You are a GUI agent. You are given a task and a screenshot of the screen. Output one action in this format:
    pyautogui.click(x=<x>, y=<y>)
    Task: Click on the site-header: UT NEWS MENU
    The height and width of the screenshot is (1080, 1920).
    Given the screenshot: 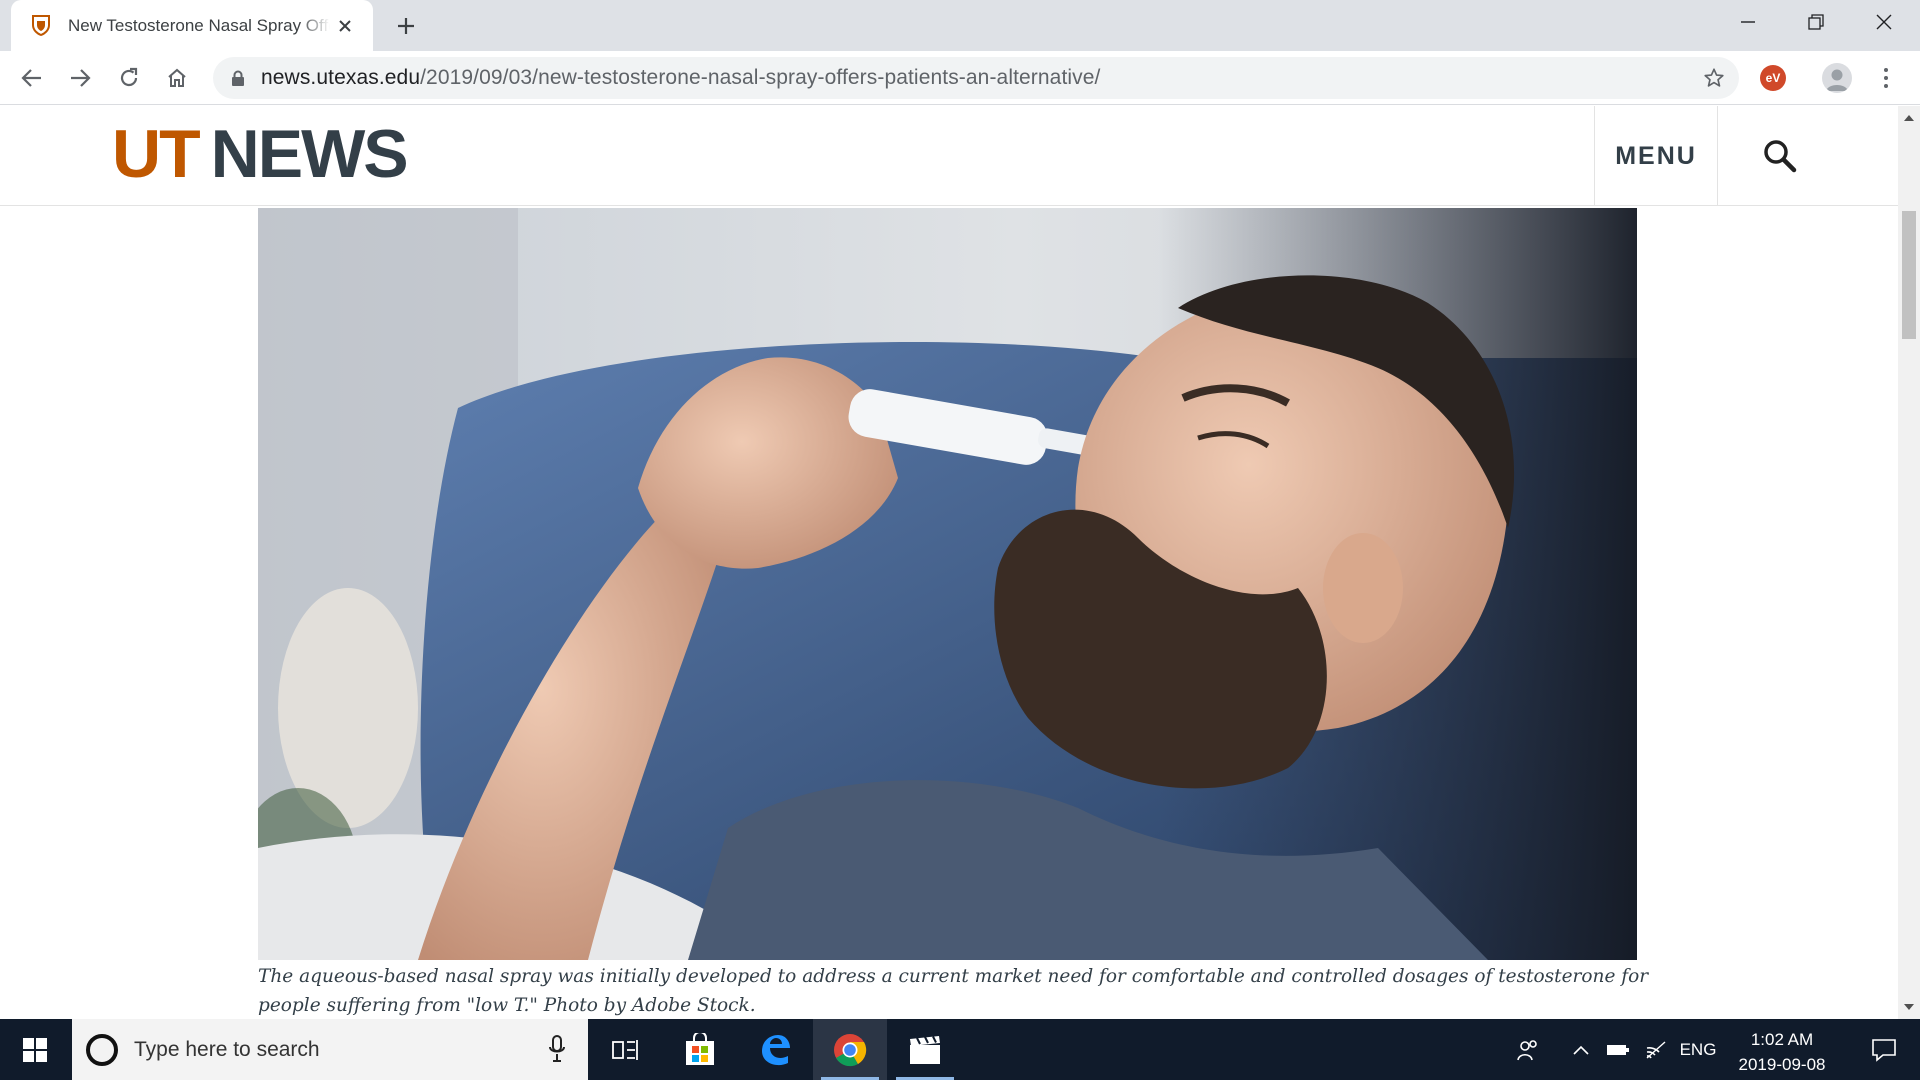 What is the action you would take?
    pyautogui.click(x=949, y=156)
    